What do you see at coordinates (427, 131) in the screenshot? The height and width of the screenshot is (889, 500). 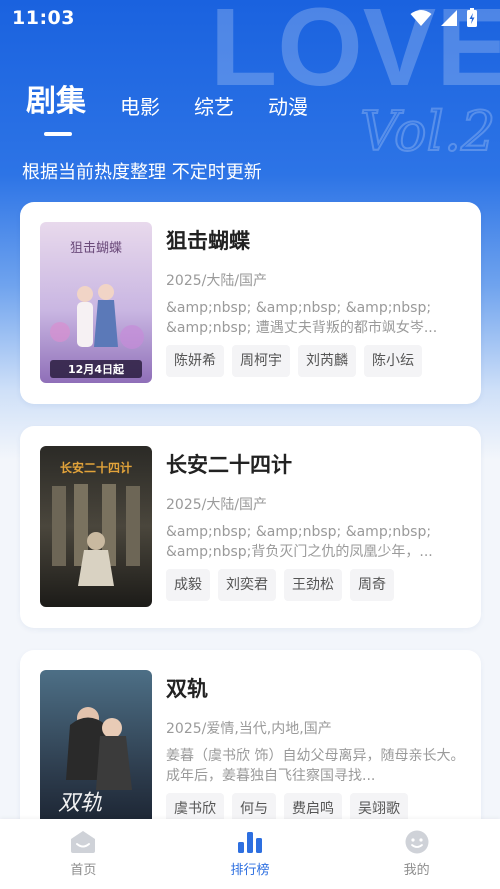 I see `svg-text: Vol.2` at bounding box center [427, 131].